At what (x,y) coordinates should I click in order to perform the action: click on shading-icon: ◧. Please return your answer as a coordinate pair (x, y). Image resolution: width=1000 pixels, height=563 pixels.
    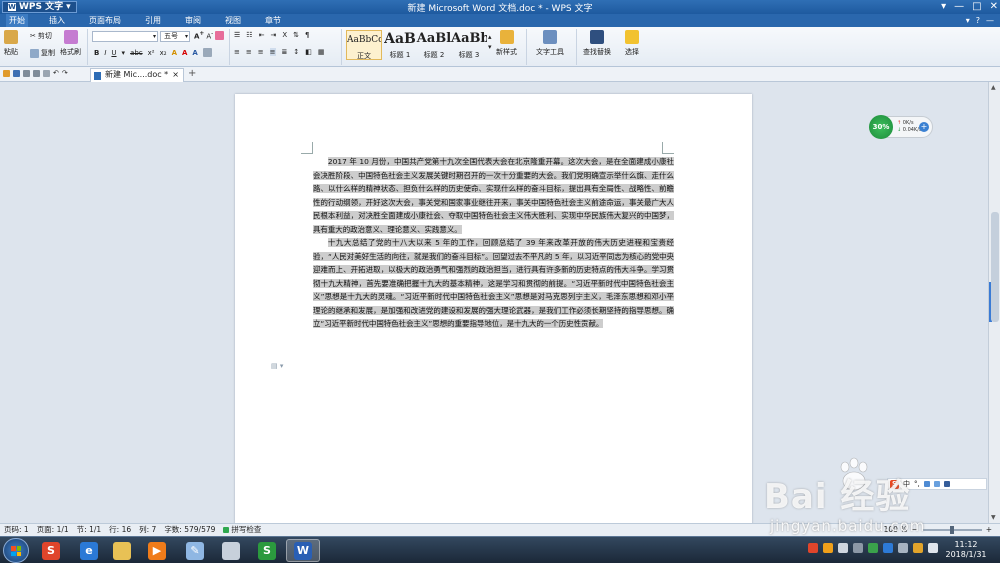
    Looking at the image, I should click on (308, 52).